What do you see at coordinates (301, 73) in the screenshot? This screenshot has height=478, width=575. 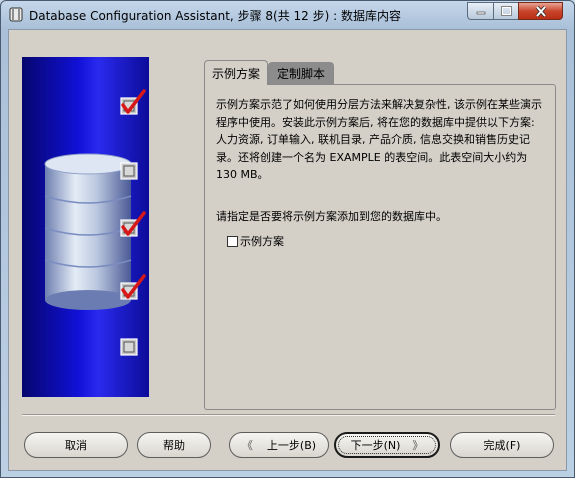 I see `tab-custom-scripts: 定制脚本` at bounding box center [301, 73].